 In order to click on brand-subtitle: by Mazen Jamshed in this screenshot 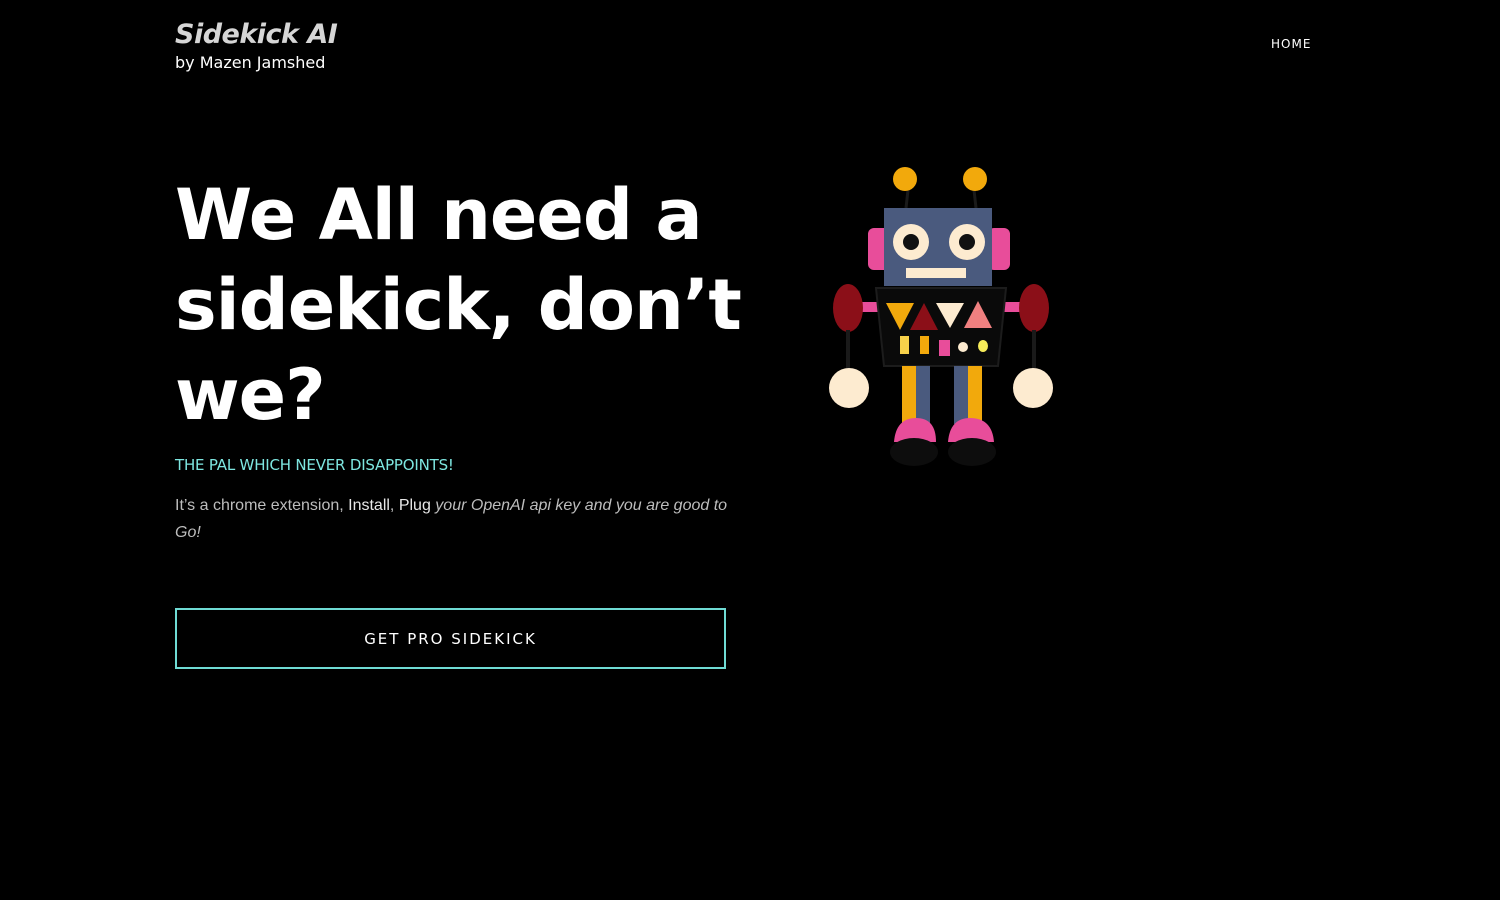, I will do `click(250, 62)`.